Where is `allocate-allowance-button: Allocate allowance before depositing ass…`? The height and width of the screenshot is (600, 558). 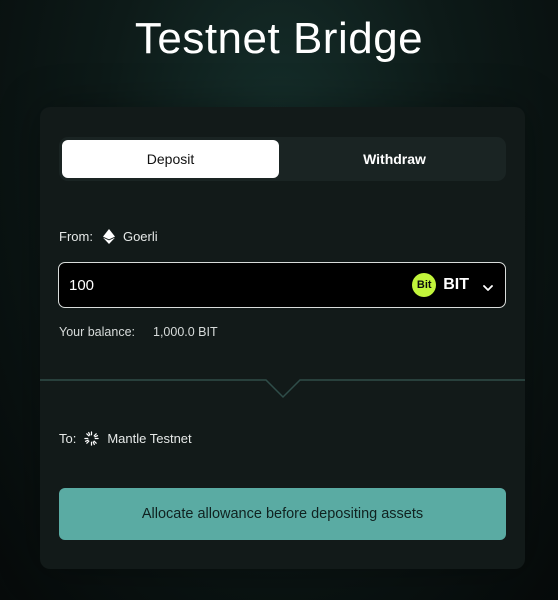 allocate-allowance-button: Allocate allowance before depositing ass… is located at coordinates (282, 514).